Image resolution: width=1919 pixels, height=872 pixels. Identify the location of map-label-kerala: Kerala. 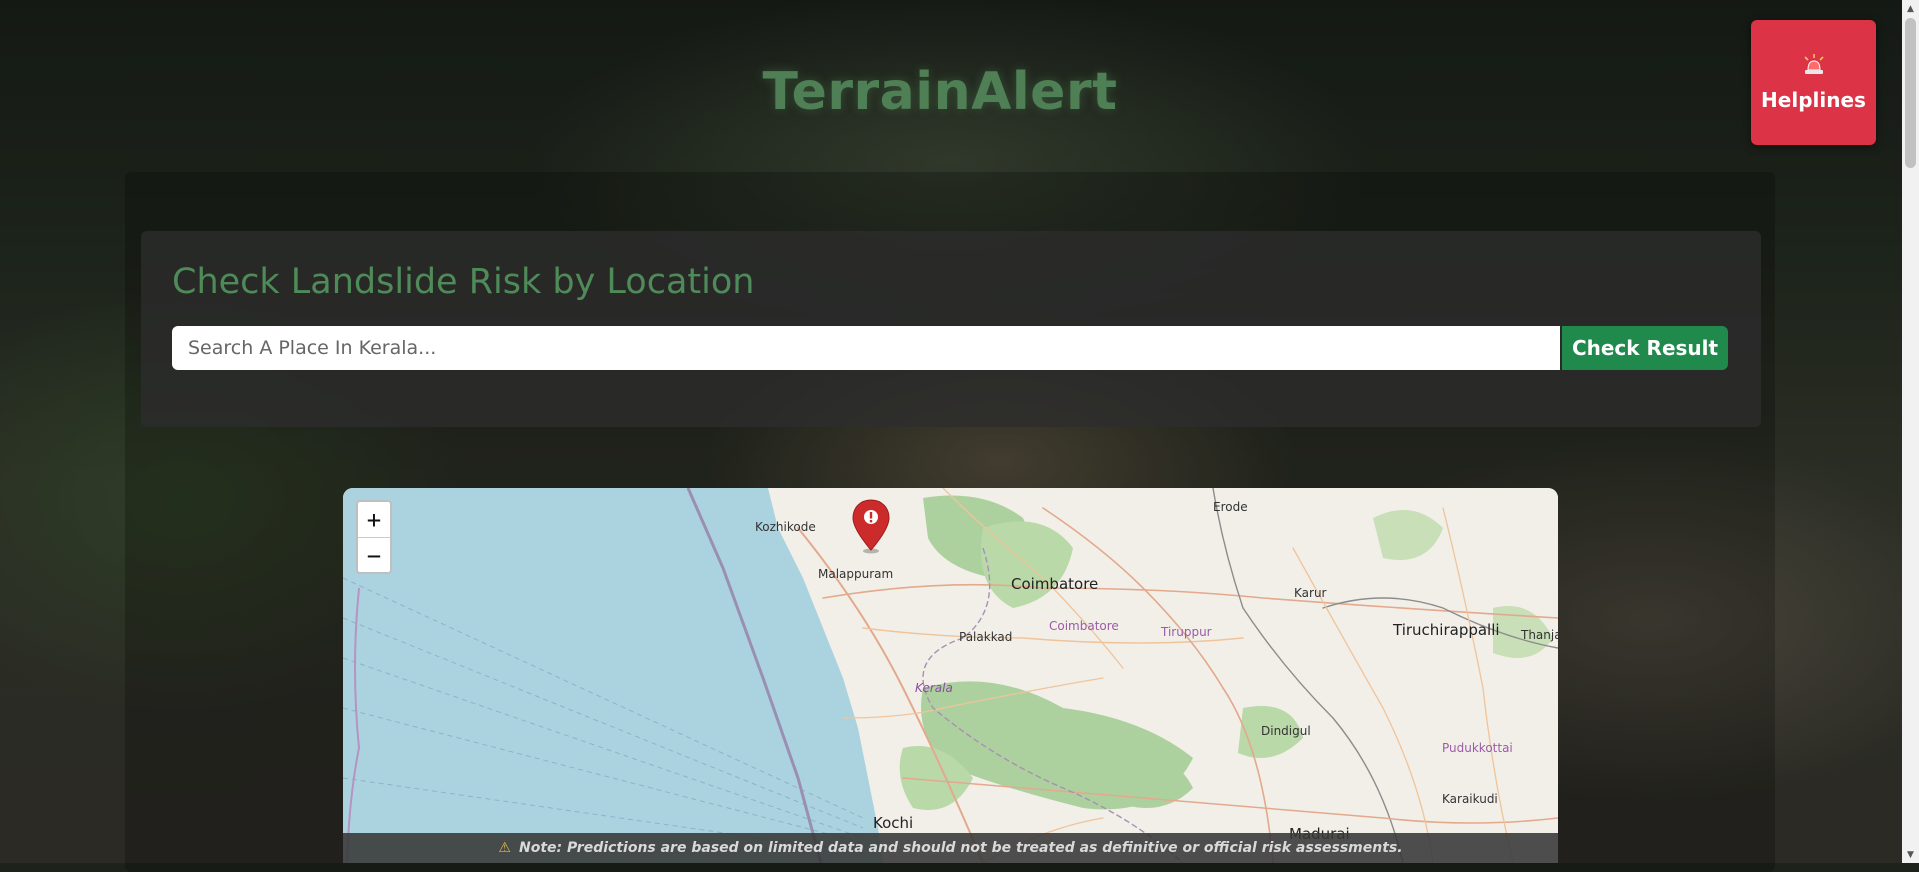
(934, 688).